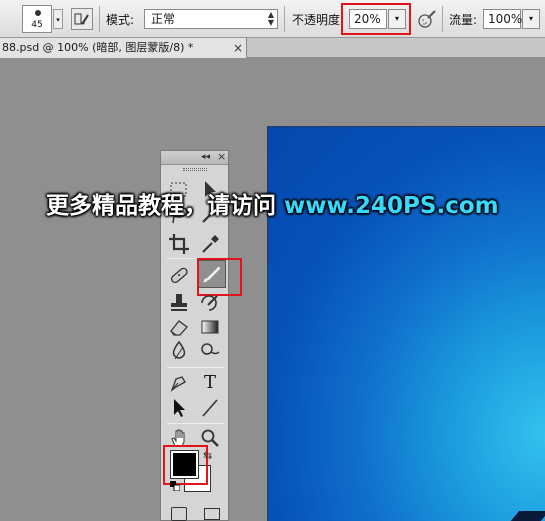 This screenshot has width=545, height=521. I want to click on flow-slider-dropdown: ▾, so click(531, 19).